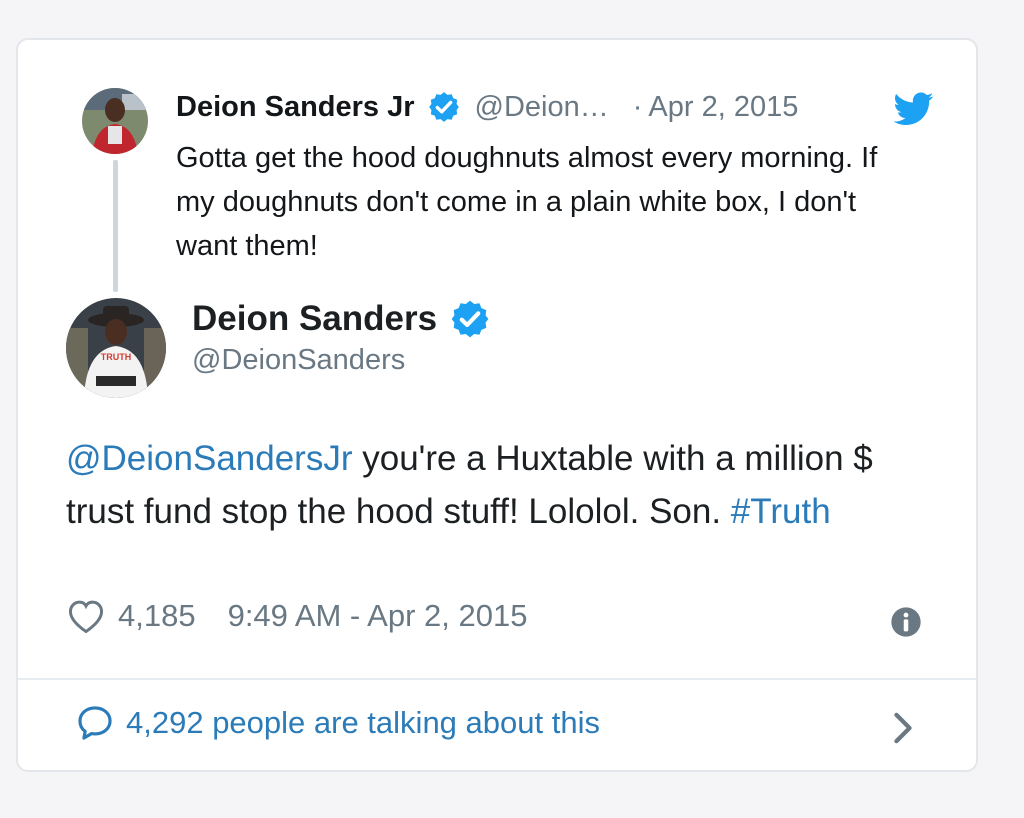 This screenshot has height=818, width=1024. I want to click on like-count: 4,185, so click(157, 616).